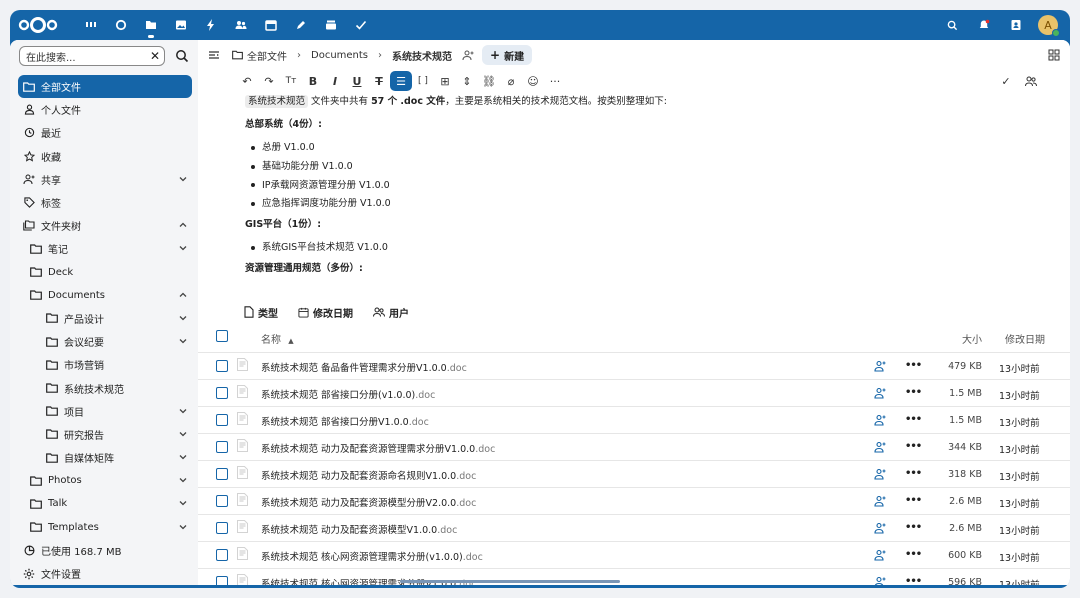 This screenshot has width=1080, height=598. I want to click on activity-icon, so click(211, 25).